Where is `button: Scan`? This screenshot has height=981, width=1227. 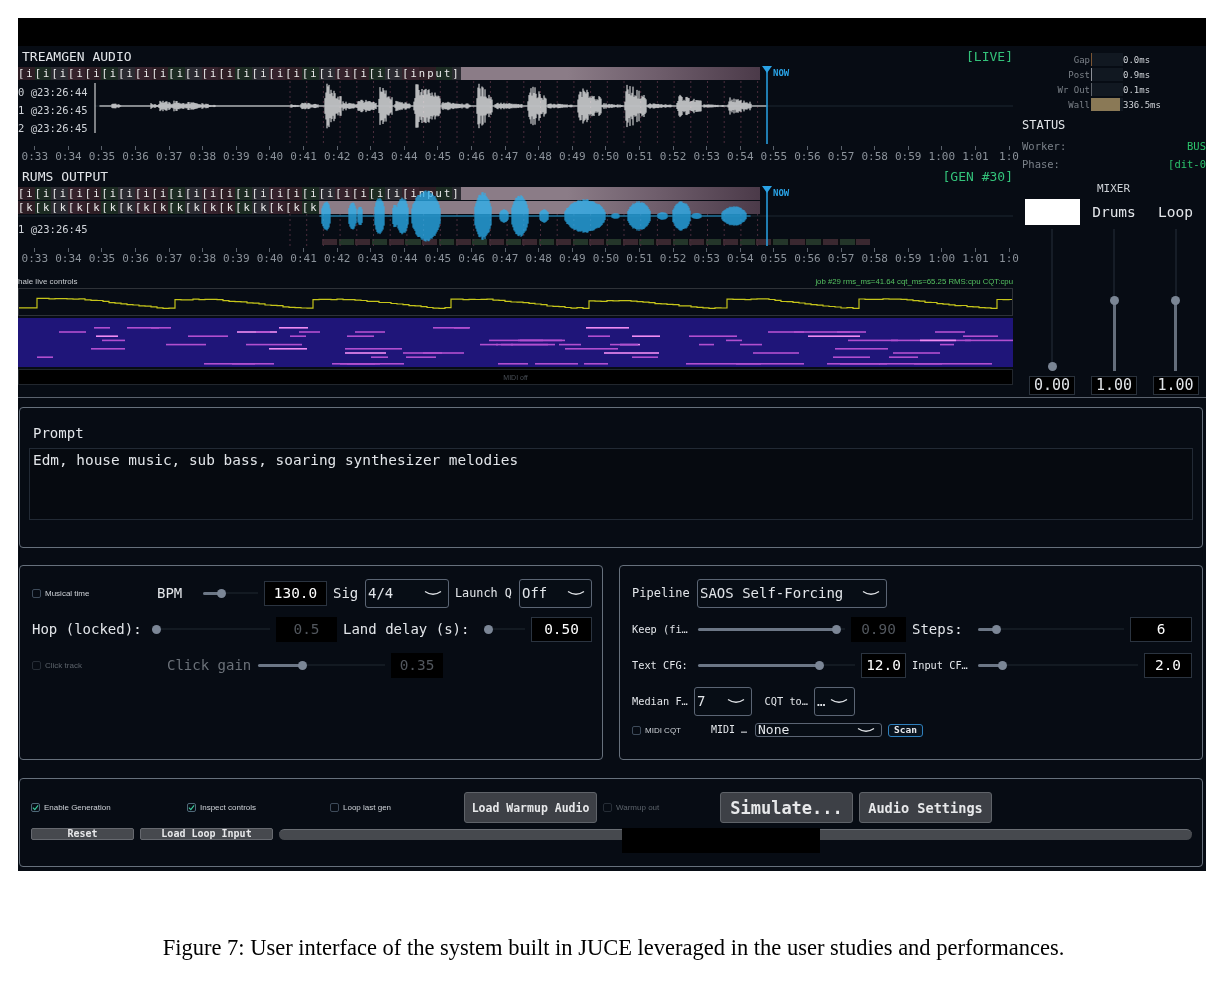
button: Scan is located at coordinates (905, 730).